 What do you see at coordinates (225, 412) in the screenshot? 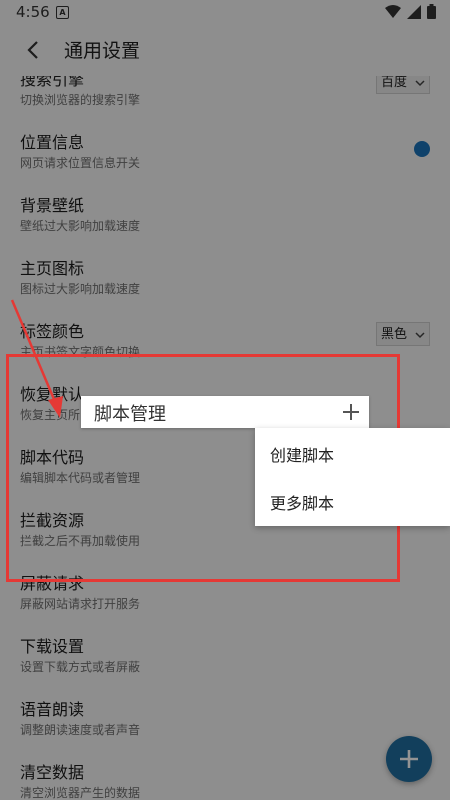
I see `script-manager-header: 脚本管理` at bounding box center [225, 412].